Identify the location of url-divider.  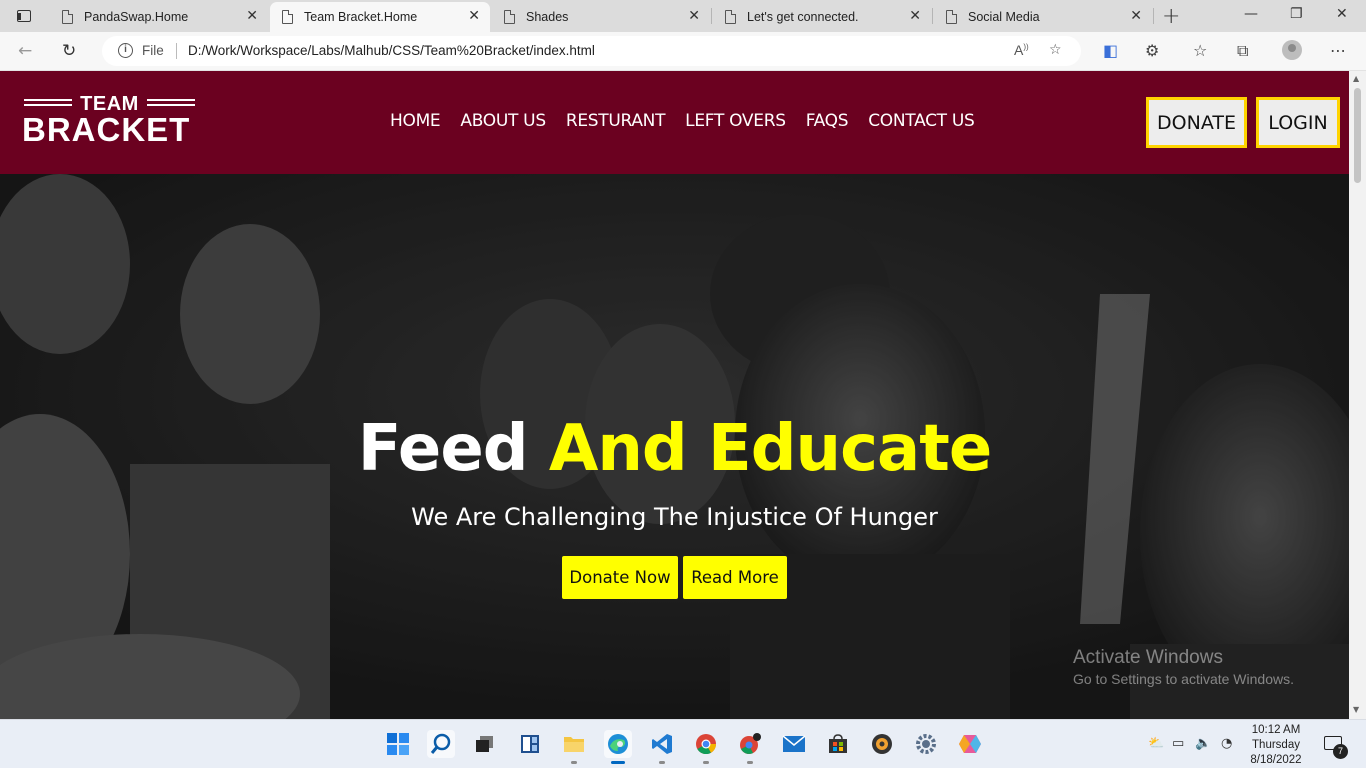
(176, 51).